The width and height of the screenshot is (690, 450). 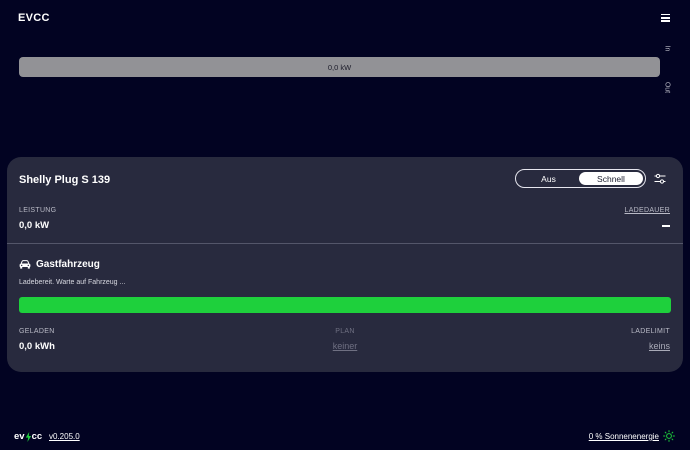 What do you see at coordinates (25, 264) in the screenshot?
I see `car-icon` at bounding box center [25, 264].